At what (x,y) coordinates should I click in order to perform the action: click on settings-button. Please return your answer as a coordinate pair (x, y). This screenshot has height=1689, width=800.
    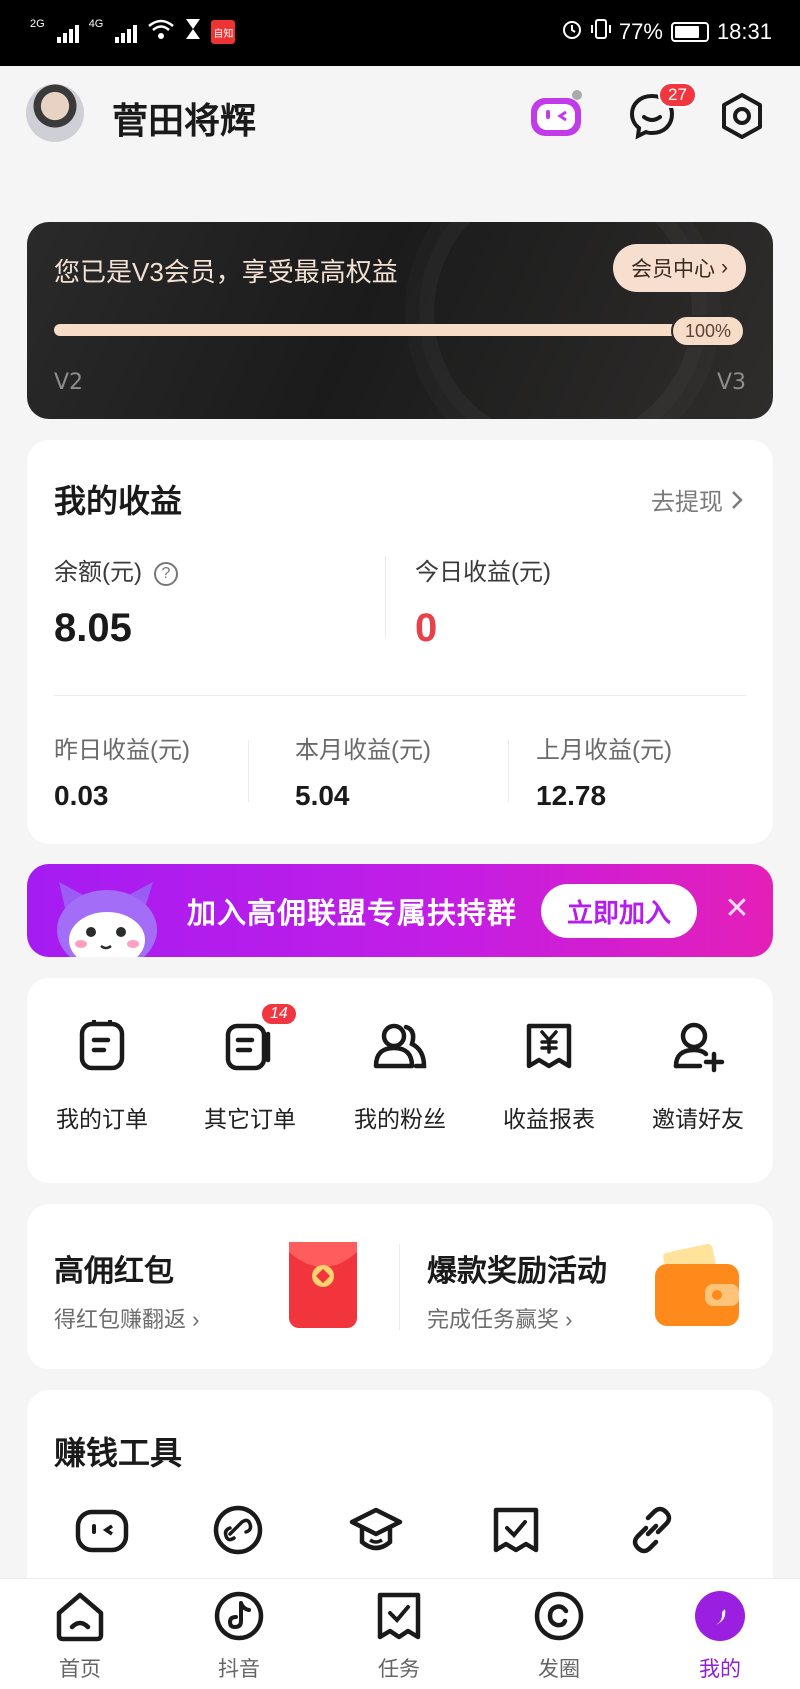
    Looking at the image, I should click on (742, 116).